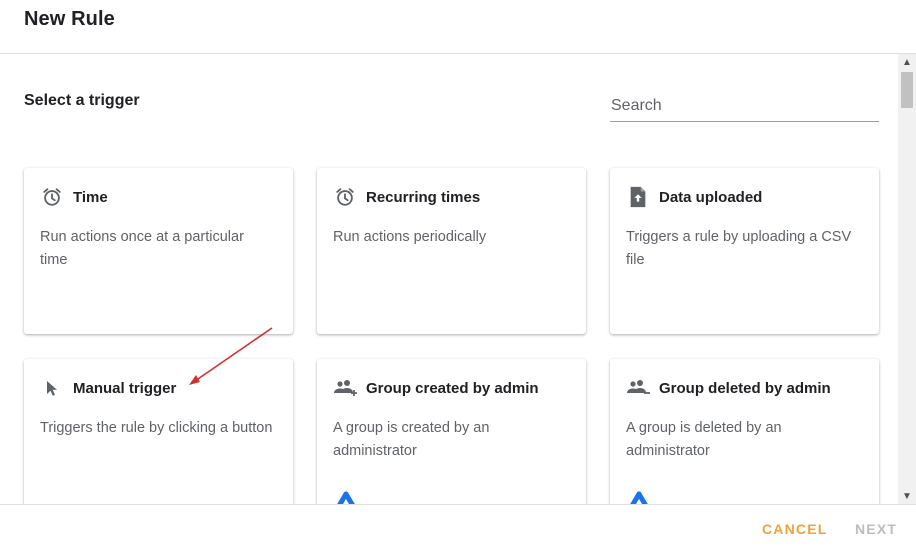 The height and width of the screenshot is (557, 916). What do you see at coordinates (907, 279) in the screenshot?
I see `vertical-scrollbar: ▲ ▼` at bounding box center [907, 279].